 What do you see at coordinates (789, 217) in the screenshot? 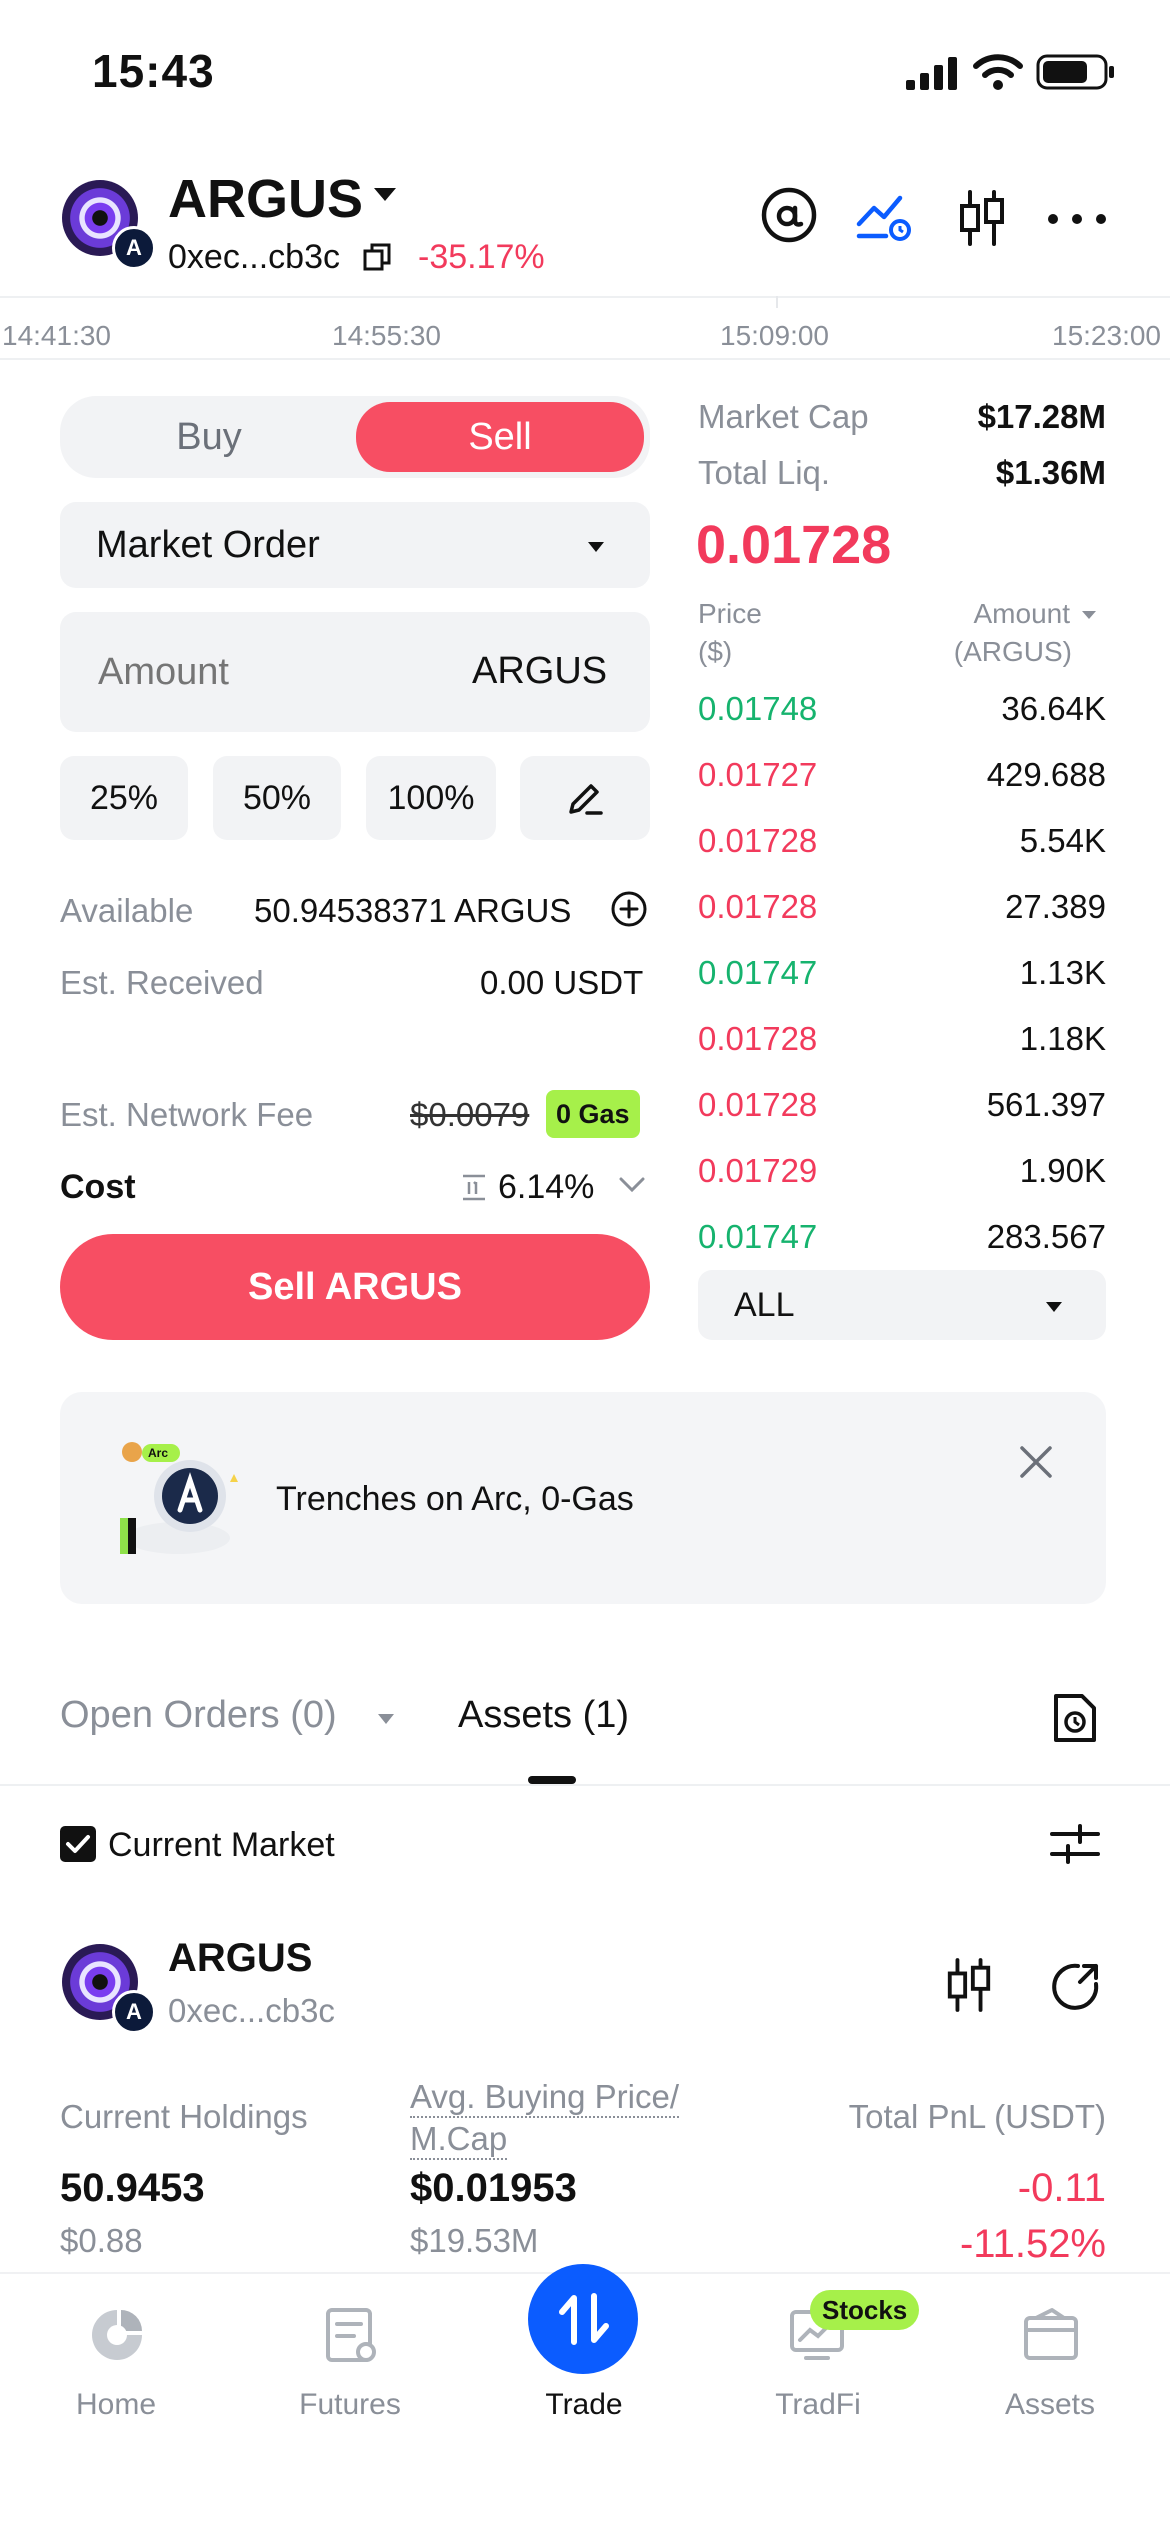
I see `mention-icon` at bounding box center [789, 217].